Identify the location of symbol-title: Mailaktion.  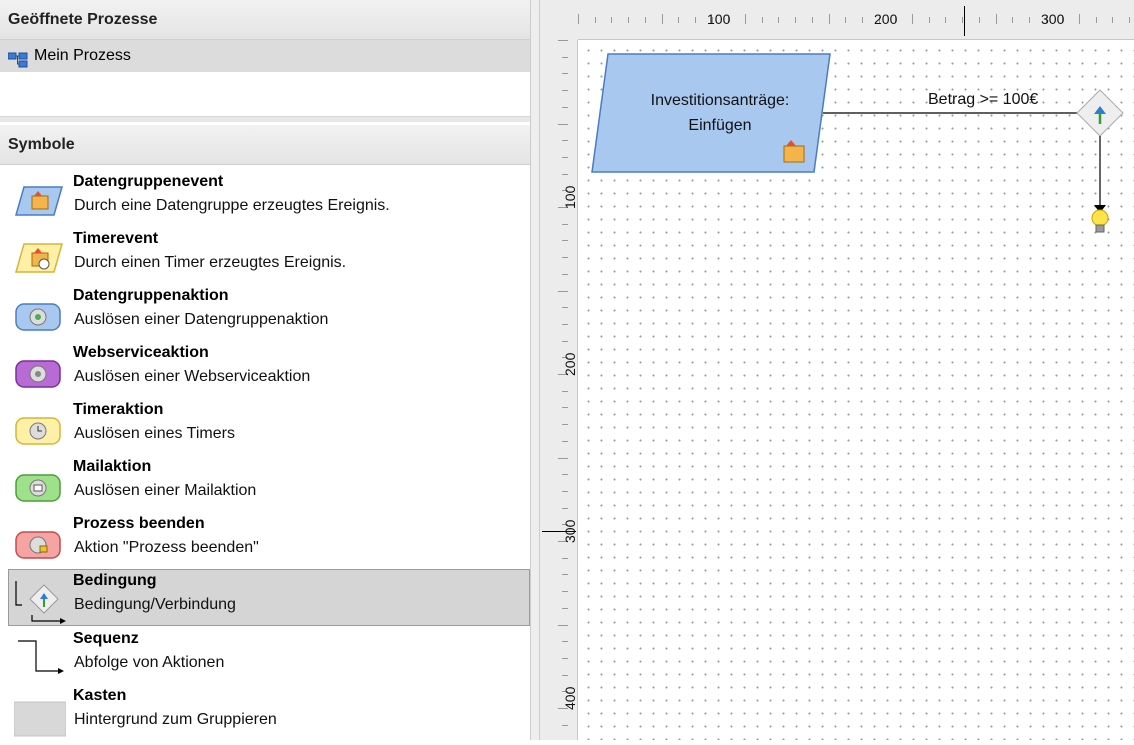
(112, 466).